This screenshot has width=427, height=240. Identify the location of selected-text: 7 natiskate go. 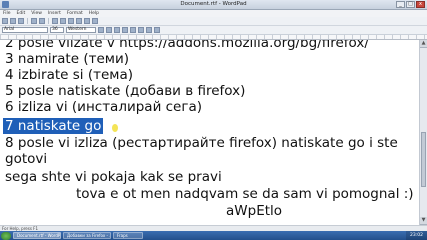
(53, 126).